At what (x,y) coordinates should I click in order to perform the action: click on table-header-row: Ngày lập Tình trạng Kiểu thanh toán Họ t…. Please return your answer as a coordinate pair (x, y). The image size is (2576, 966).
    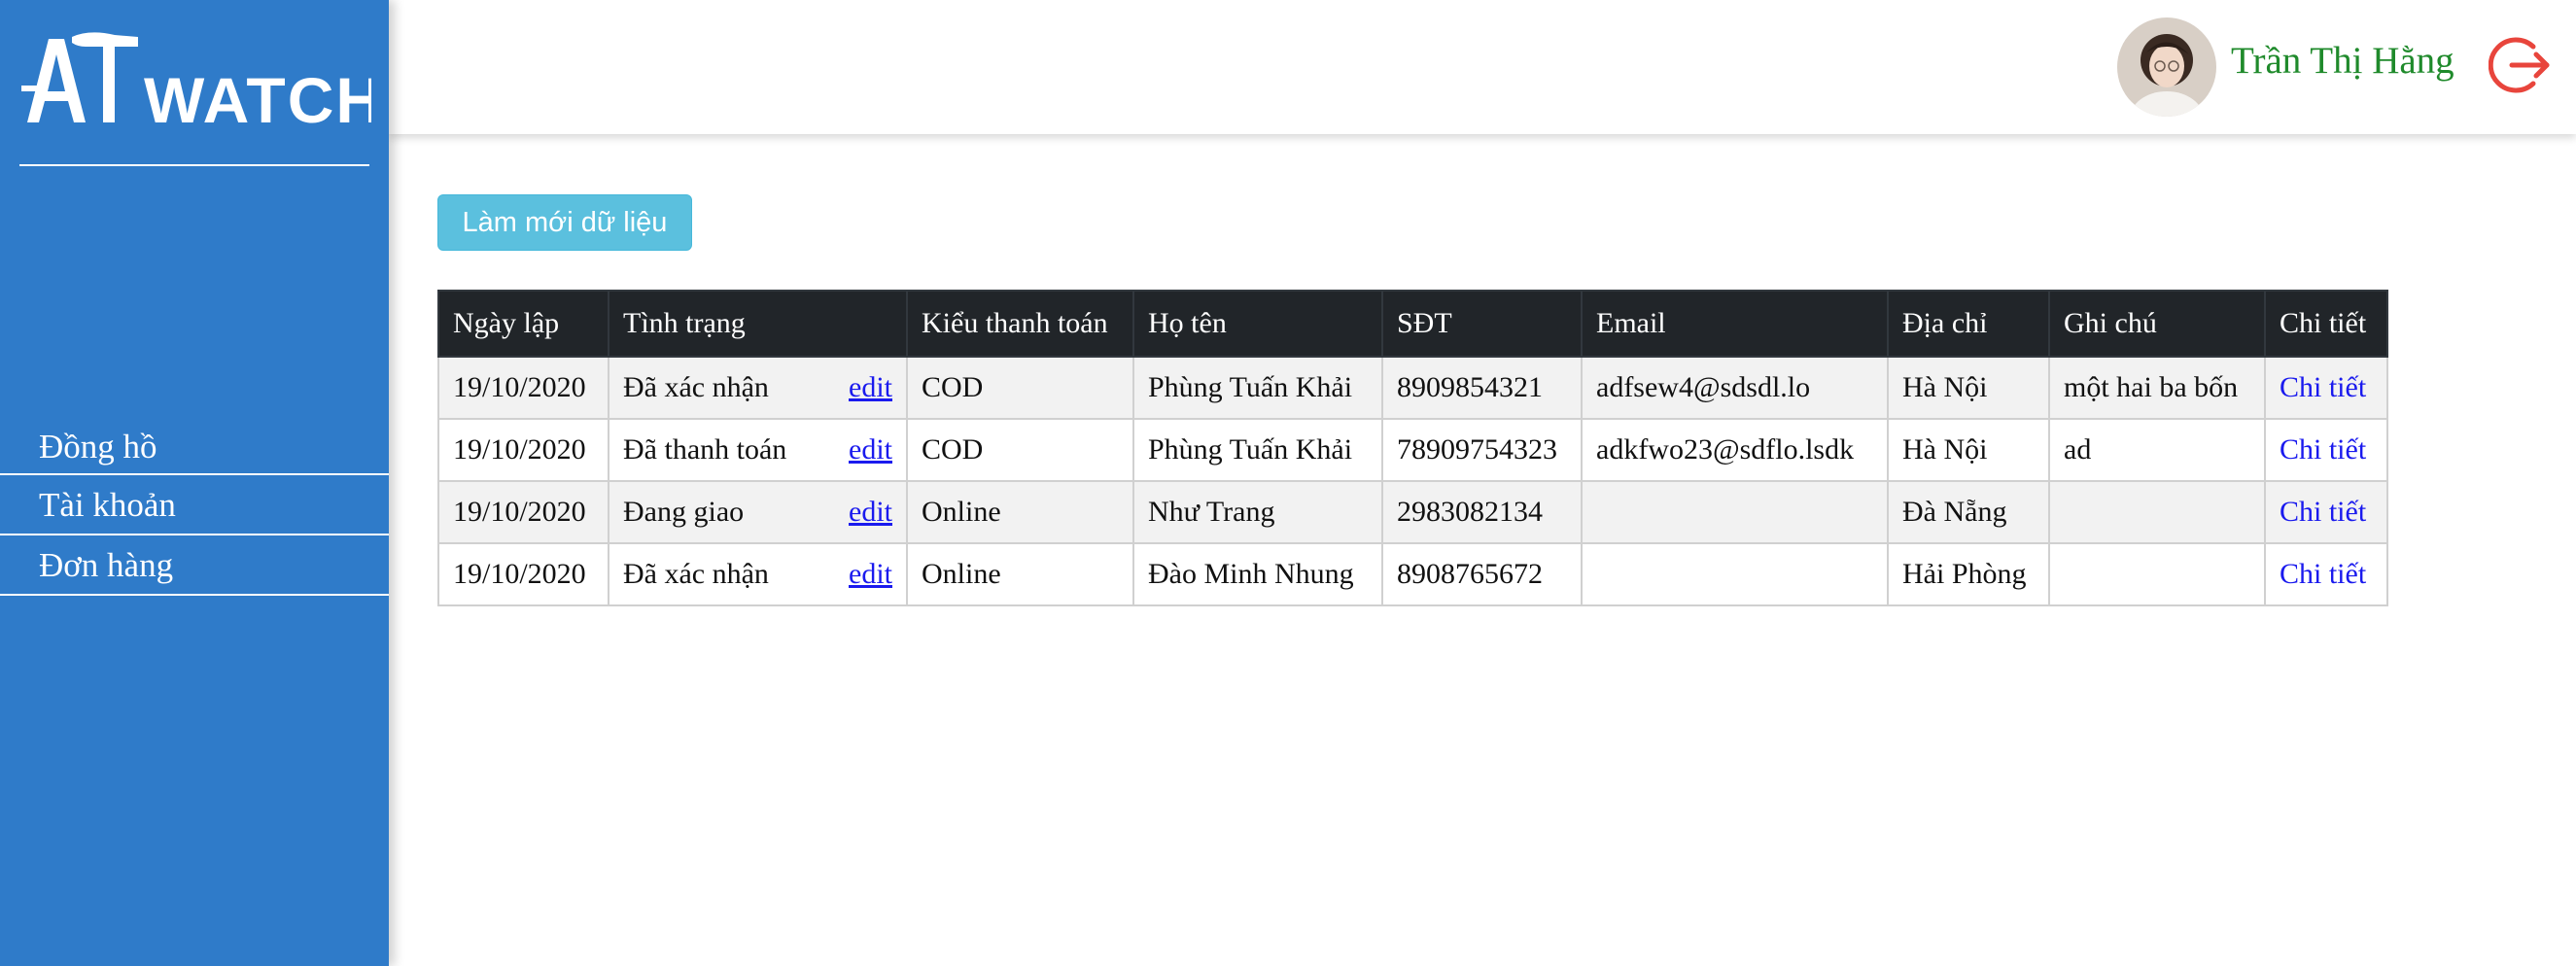
    Looking at the image, I should click on (1412, 324).